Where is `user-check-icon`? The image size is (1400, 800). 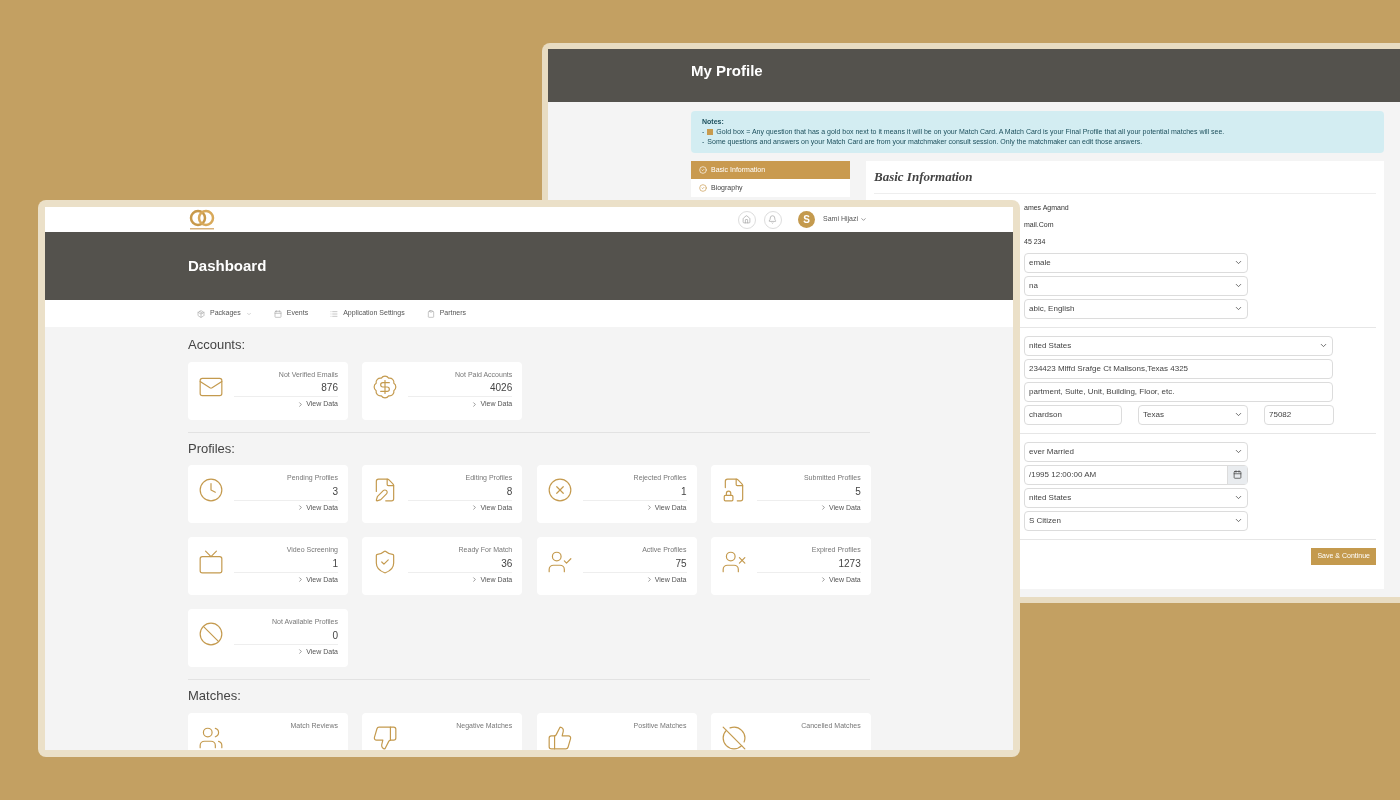
user-check-icon is located at coordinates (559, 562).